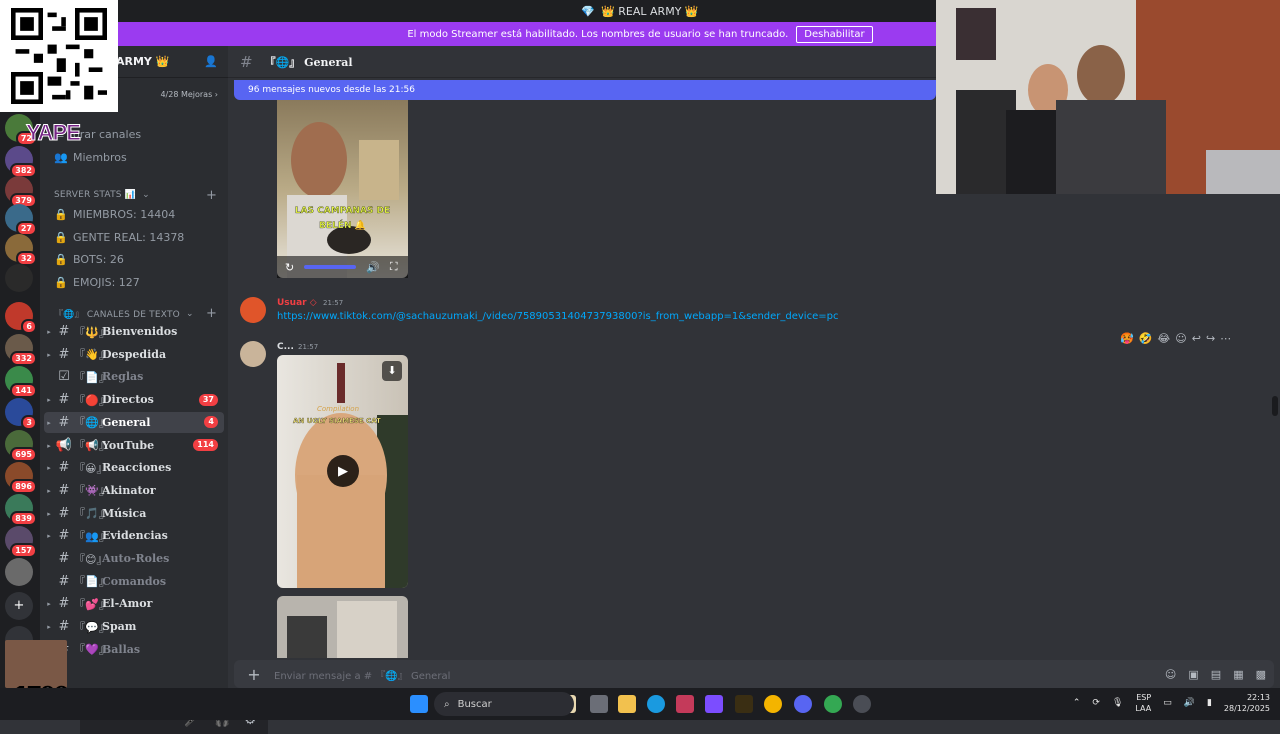 This screenshot has width=1280, height=734. I want to click on server-icon: 896, so click(21, 478).